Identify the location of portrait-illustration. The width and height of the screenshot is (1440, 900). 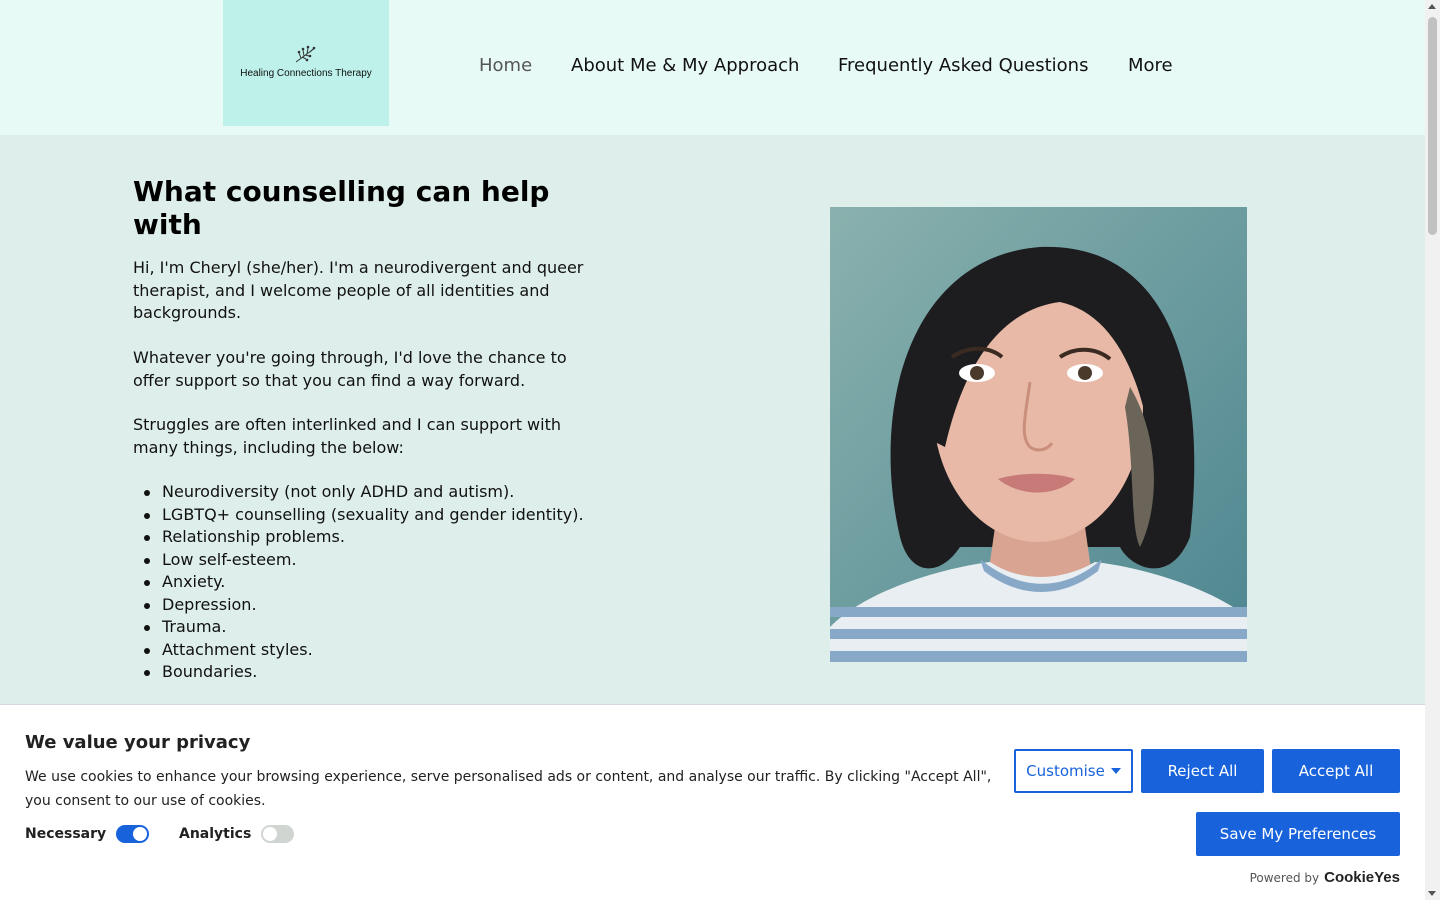
(1038, 434).